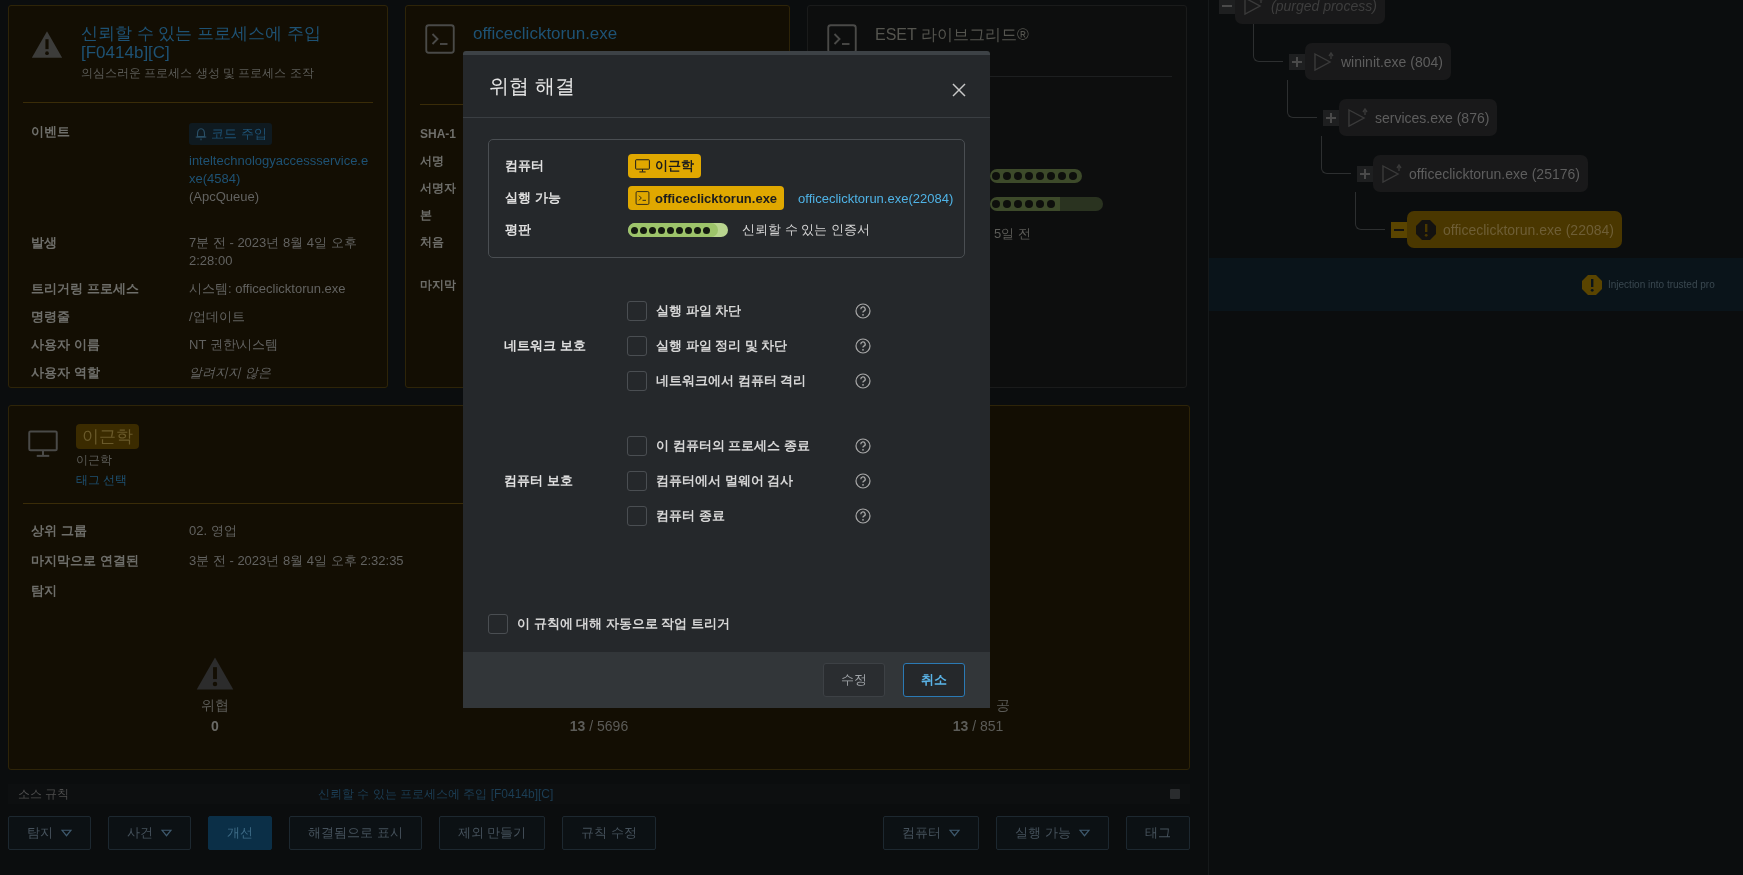 This screenshot has height=875, width=1743. What do you see at coordinates (733, 446) in the screenshot?
I see `option-label: 이 컴퓨터의 프로세스 종료` at bounding box center [733, 446].